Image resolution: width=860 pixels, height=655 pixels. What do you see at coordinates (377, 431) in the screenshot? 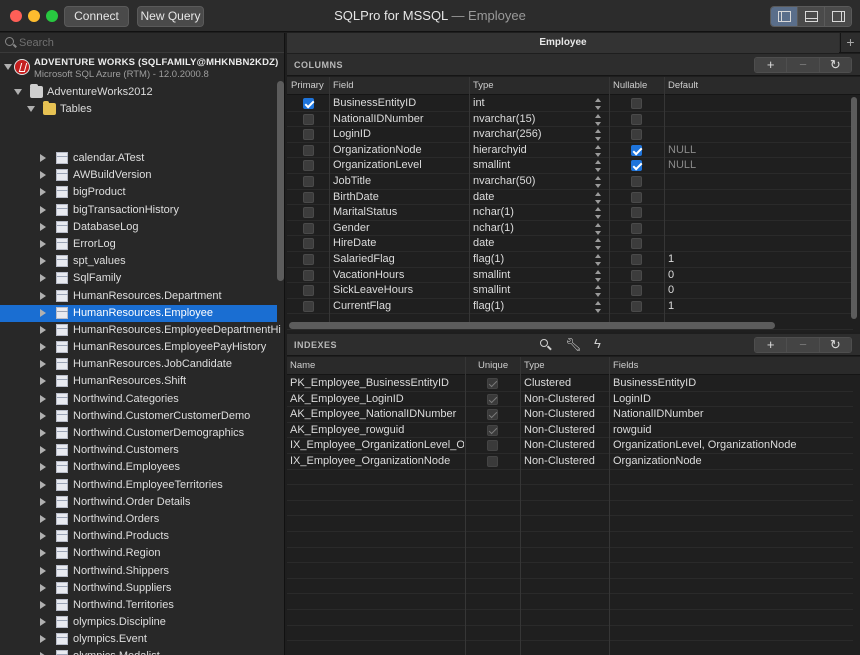
I see `index-name: AK_Employee_rowguid` at bounding box center [377, 431].